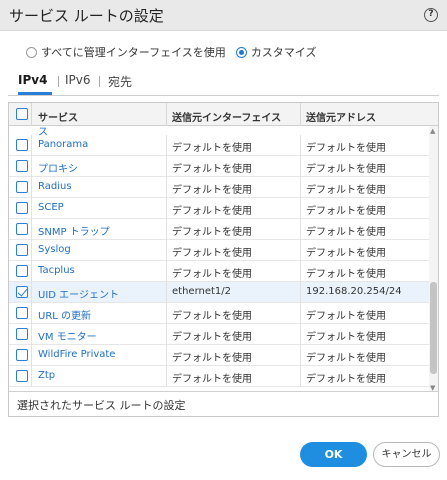 The image size is (447, 480). Describe the element at coordinates (56, 270) in the screenshot. I see `service-link: Tacplus` at that location.